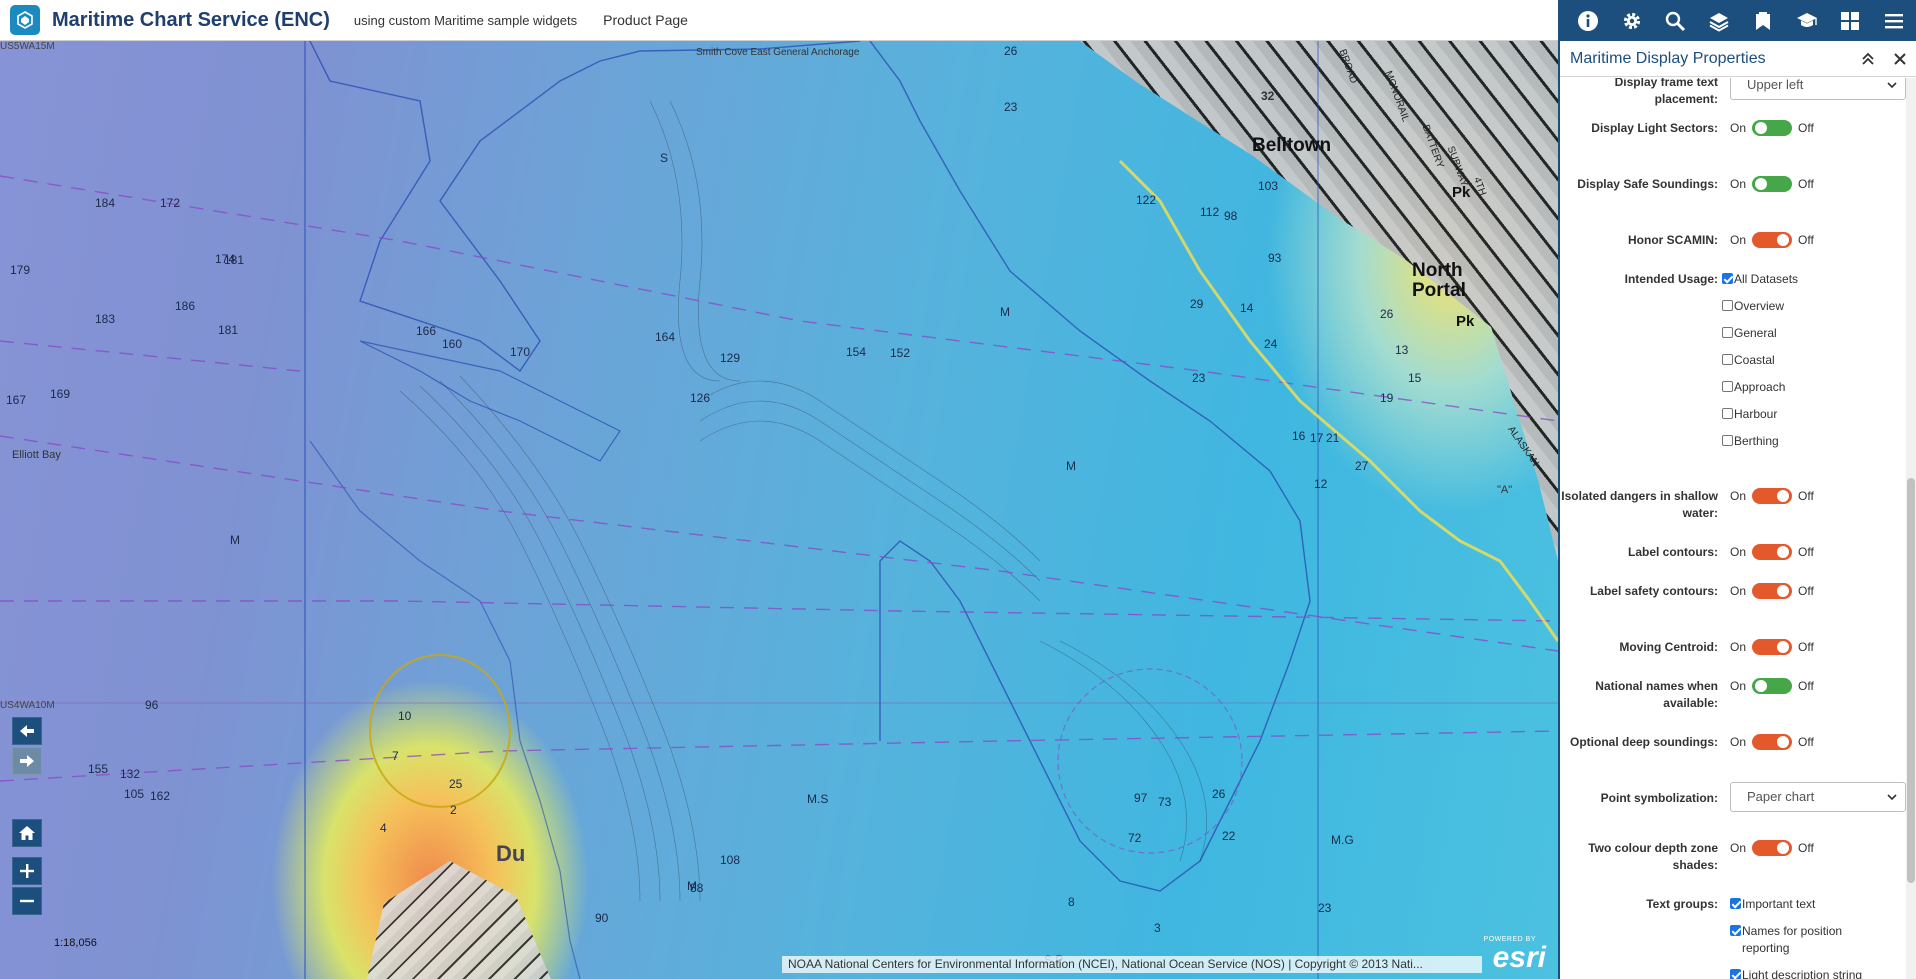 This screenshot has height=979, width=1916. I want to click on zoom-in-button, so click(27, 871).